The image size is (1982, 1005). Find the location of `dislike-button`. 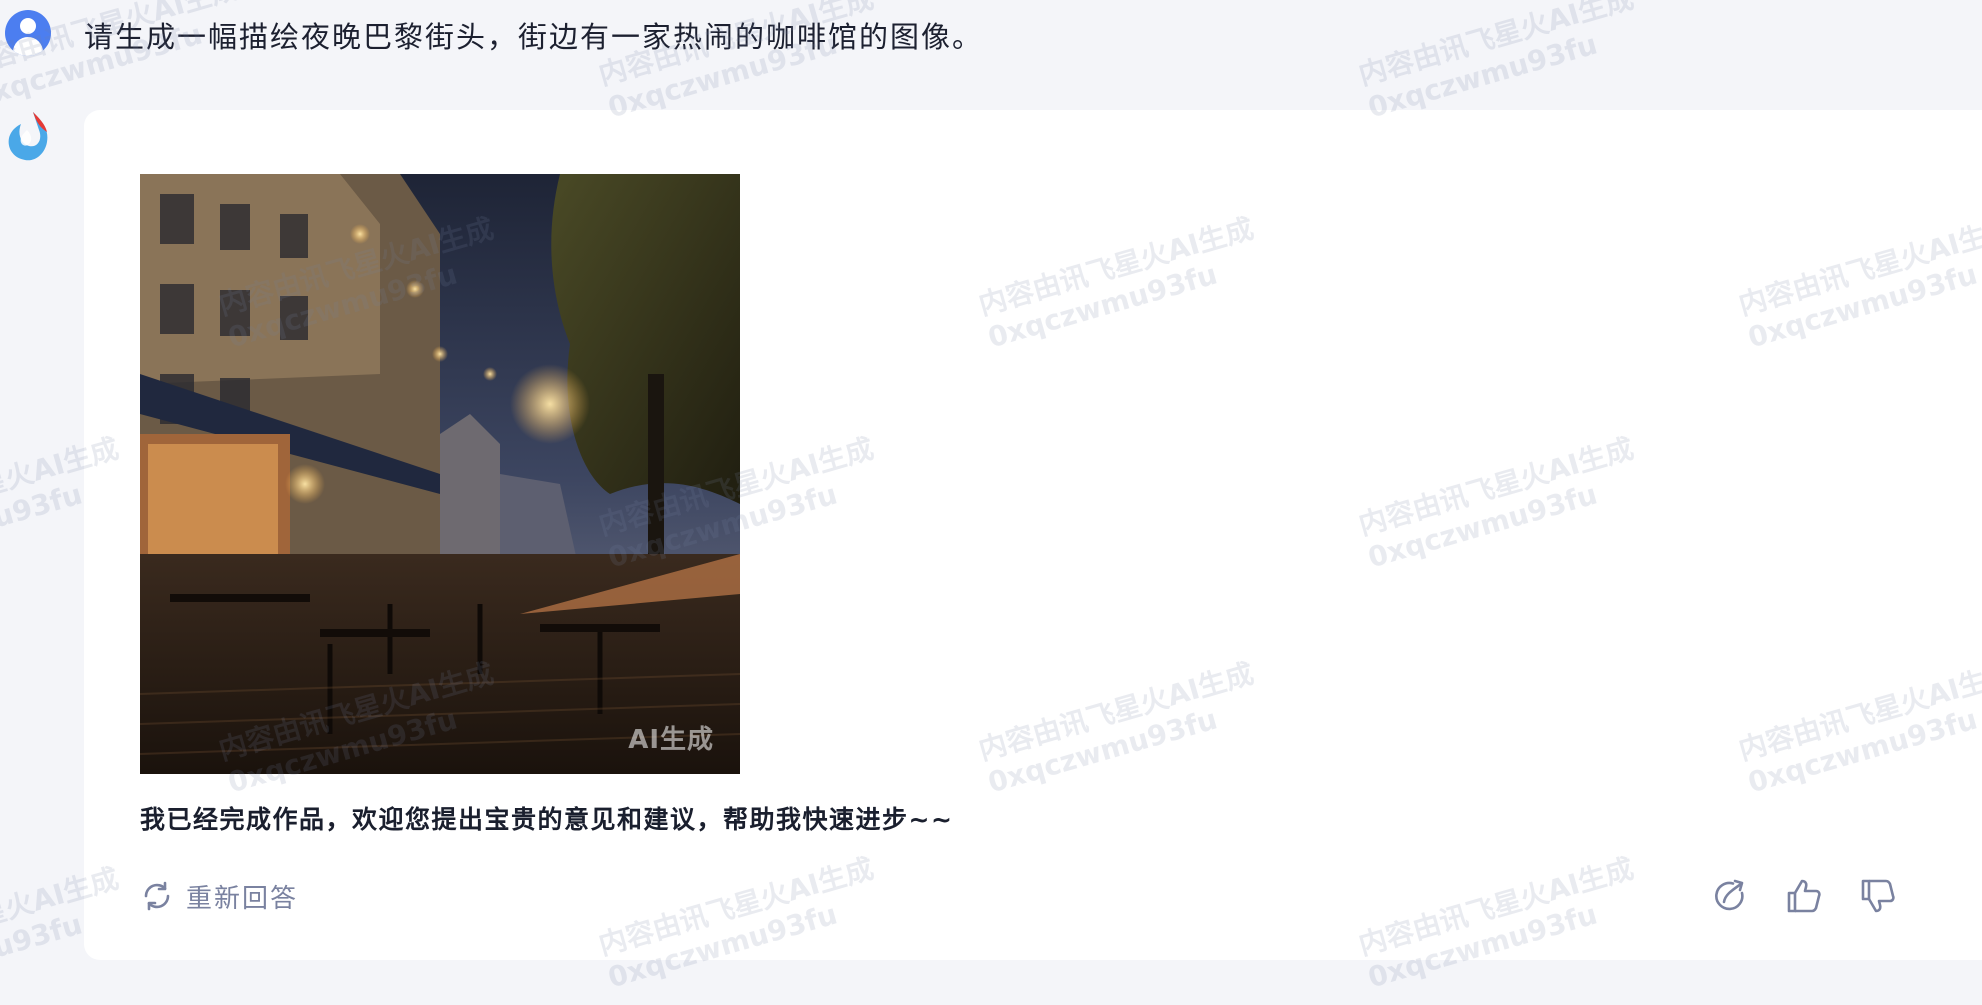

dislike-button is located at coordinates (1878, 896).